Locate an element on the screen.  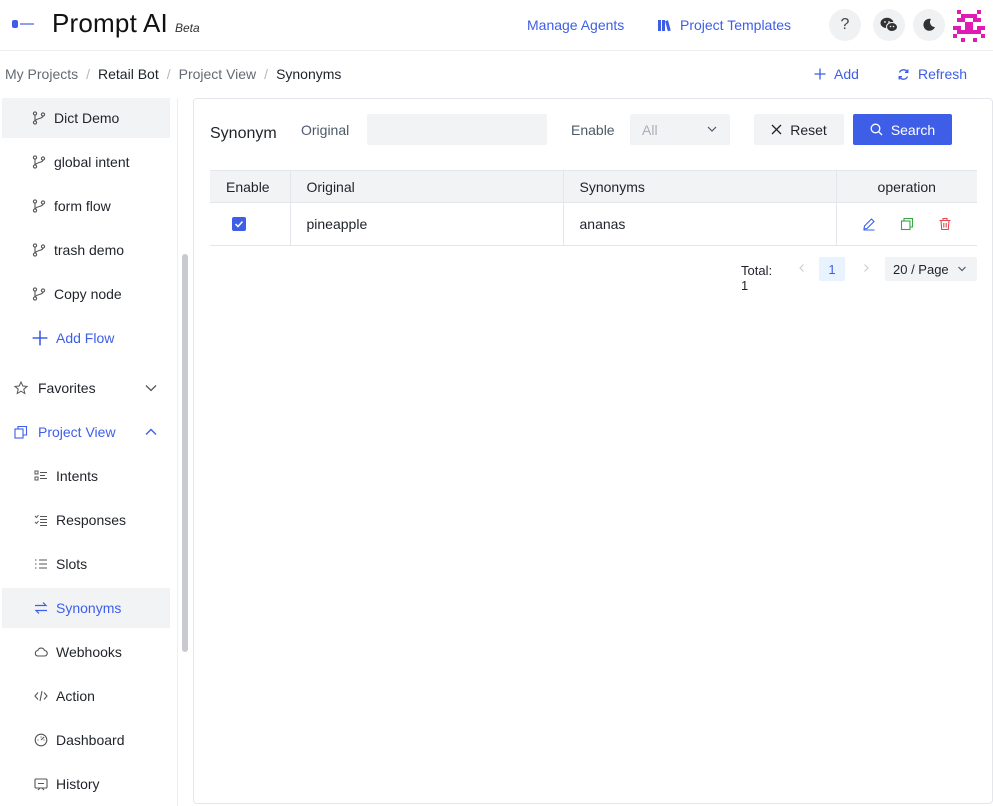
sidebar-section-project-view: Project View is located at coordinates (86, 432).